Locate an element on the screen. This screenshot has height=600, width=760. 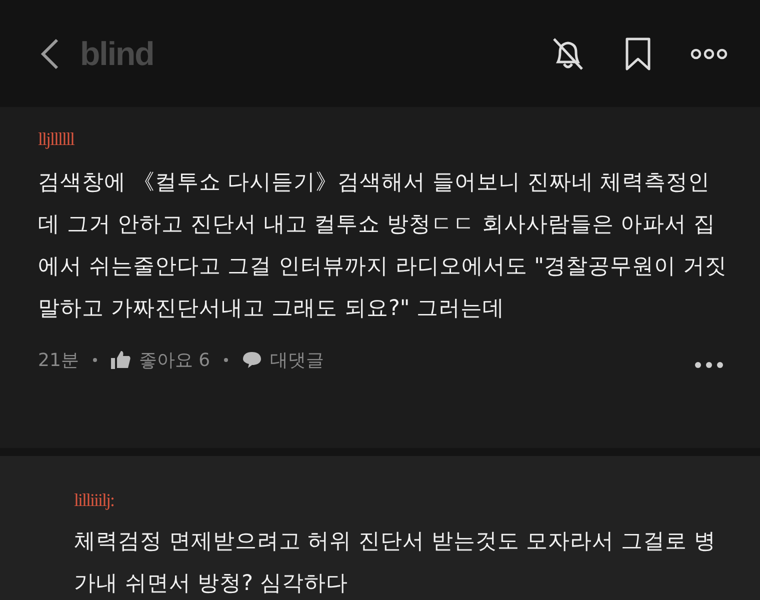
bell-off-icon is located at coordinates (568, 54).